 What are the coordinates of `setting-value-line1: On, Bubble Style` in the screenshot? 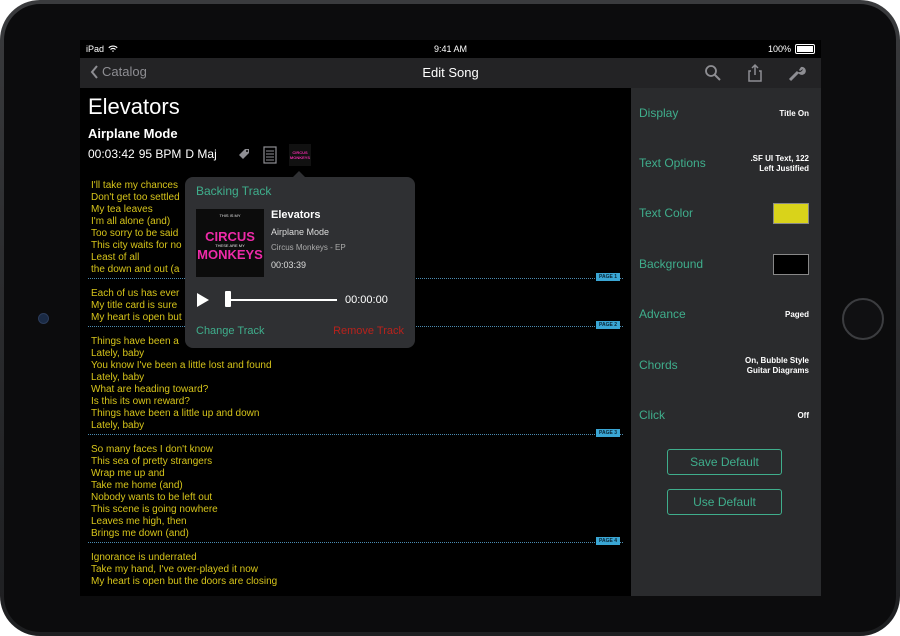 It's located at (776, 360).